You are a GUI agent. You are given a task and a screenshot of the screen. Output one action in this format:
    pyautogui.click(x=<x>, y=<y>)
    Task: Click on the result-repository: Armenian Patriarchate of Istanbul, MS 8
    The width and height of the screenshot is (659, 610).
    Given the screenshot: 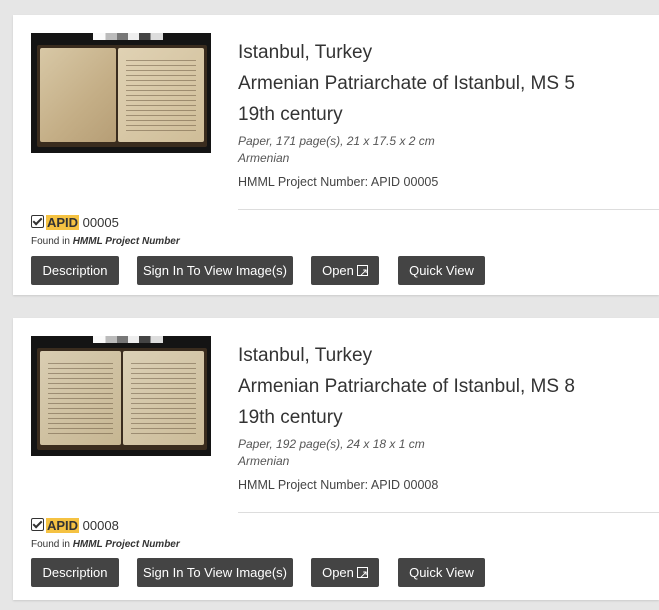 What is the action you would take?
    pyautogui.click(x=406, y=386)
    